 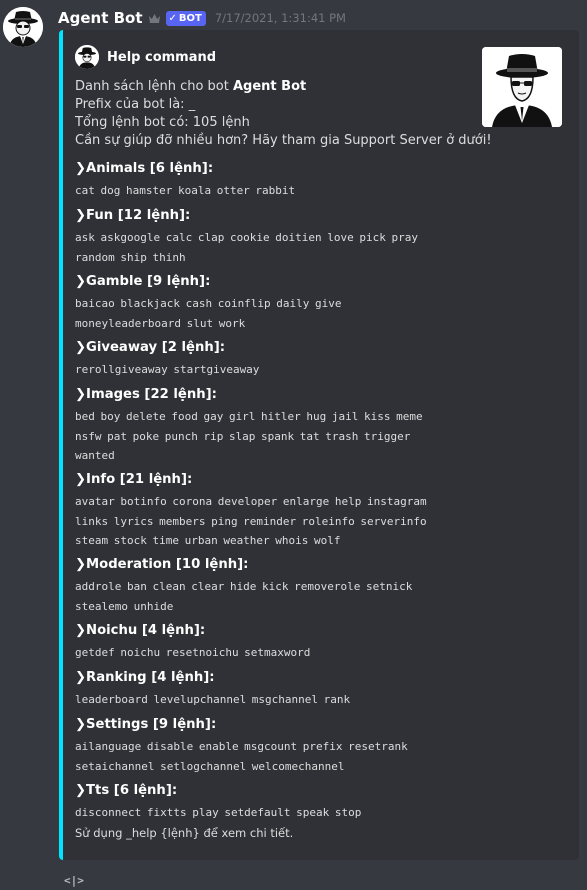 What do you see at coordinates (143, 281) in the screenshot?
I see `field-name: ❯Gamble [9 lệnh]:` at bounding box center [143, 281].